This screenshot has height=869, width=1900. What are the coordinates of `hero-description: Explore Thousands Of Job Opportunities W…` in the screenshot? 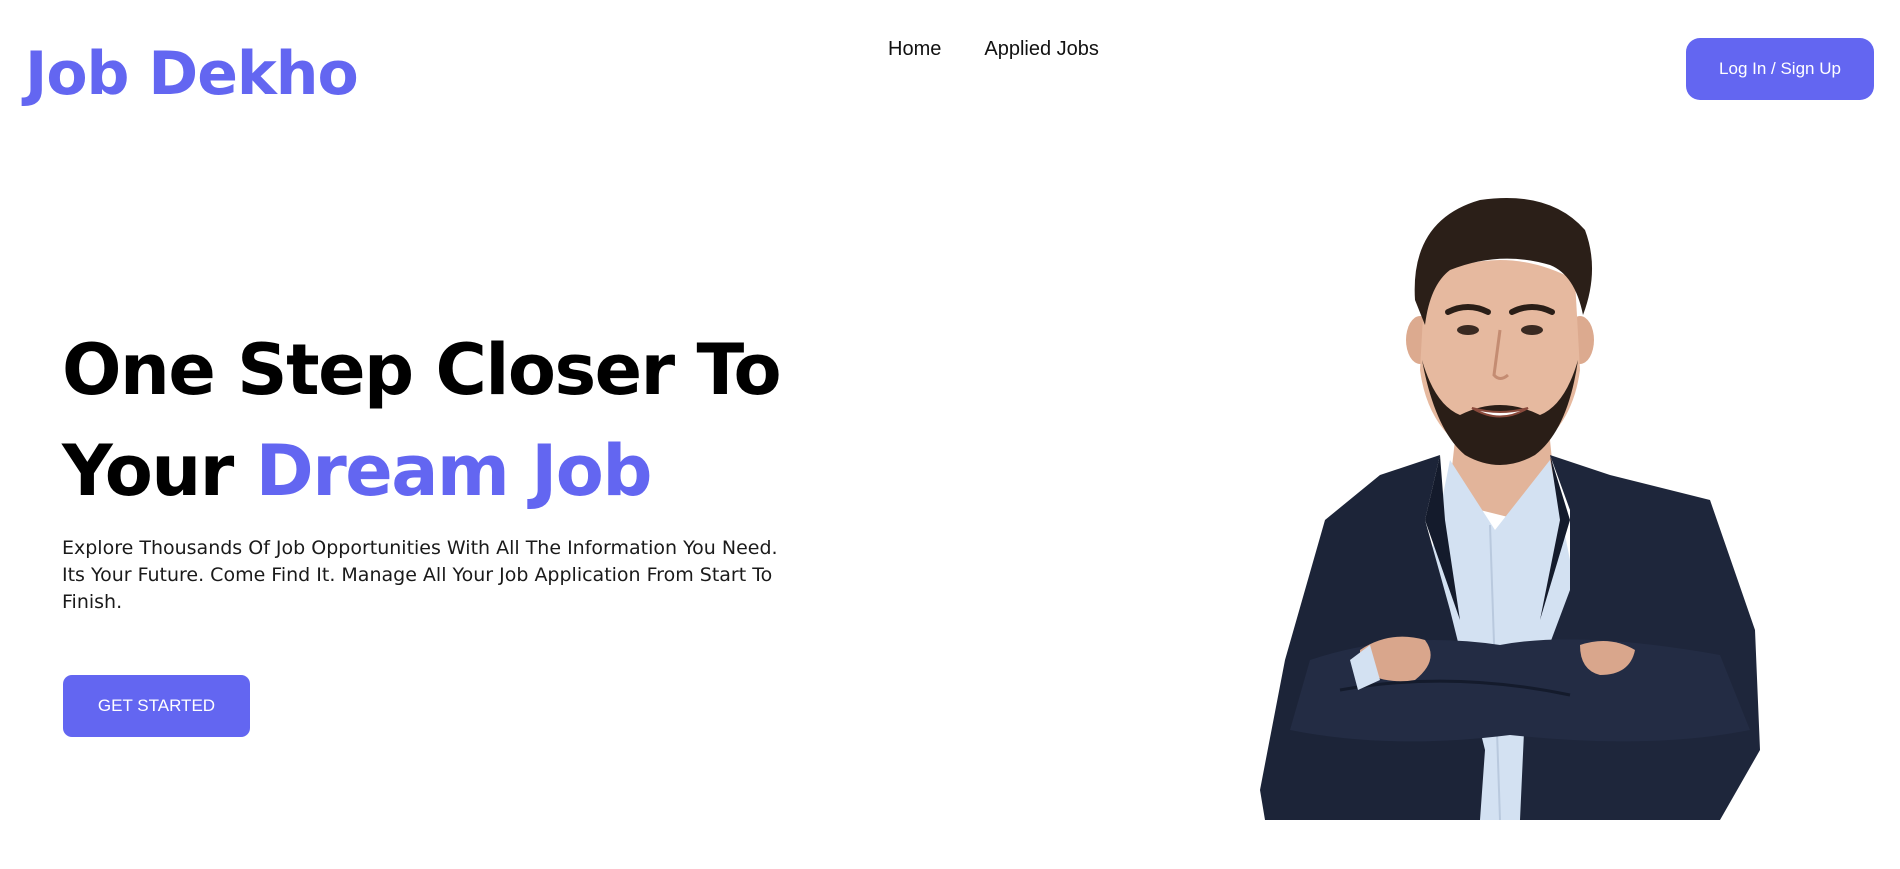 It's located at (420, 575).